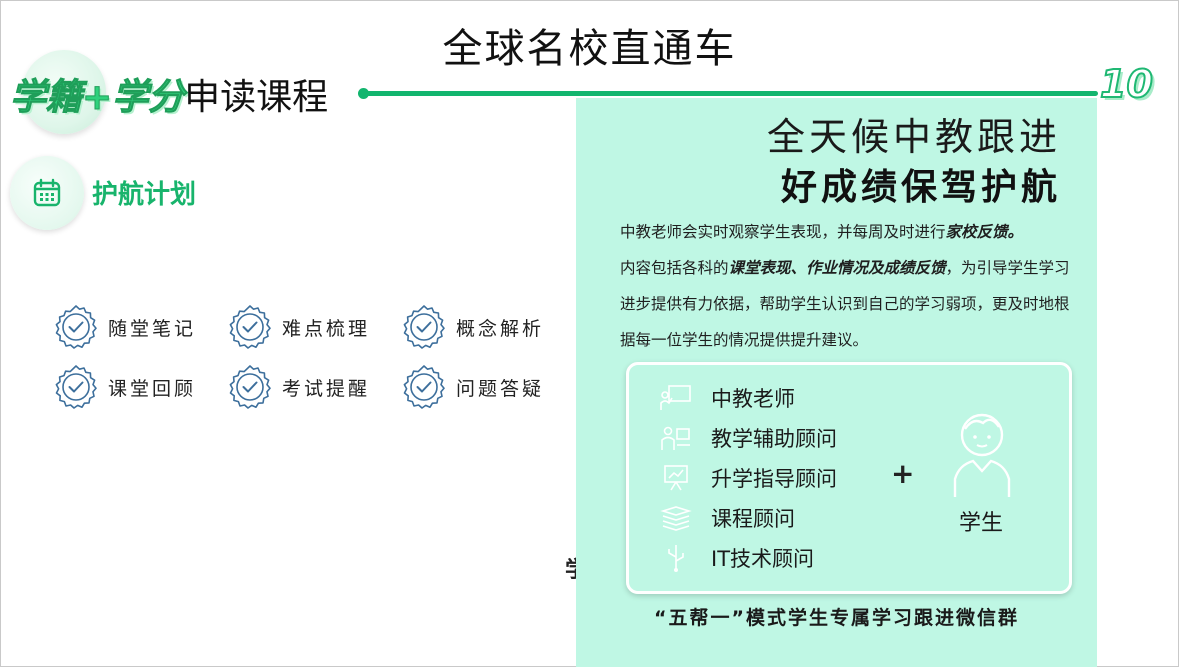  What do you see at coordinates (676, 478) in the screenshot?
I see `presentation-icon` at bounding box center [676, 478].